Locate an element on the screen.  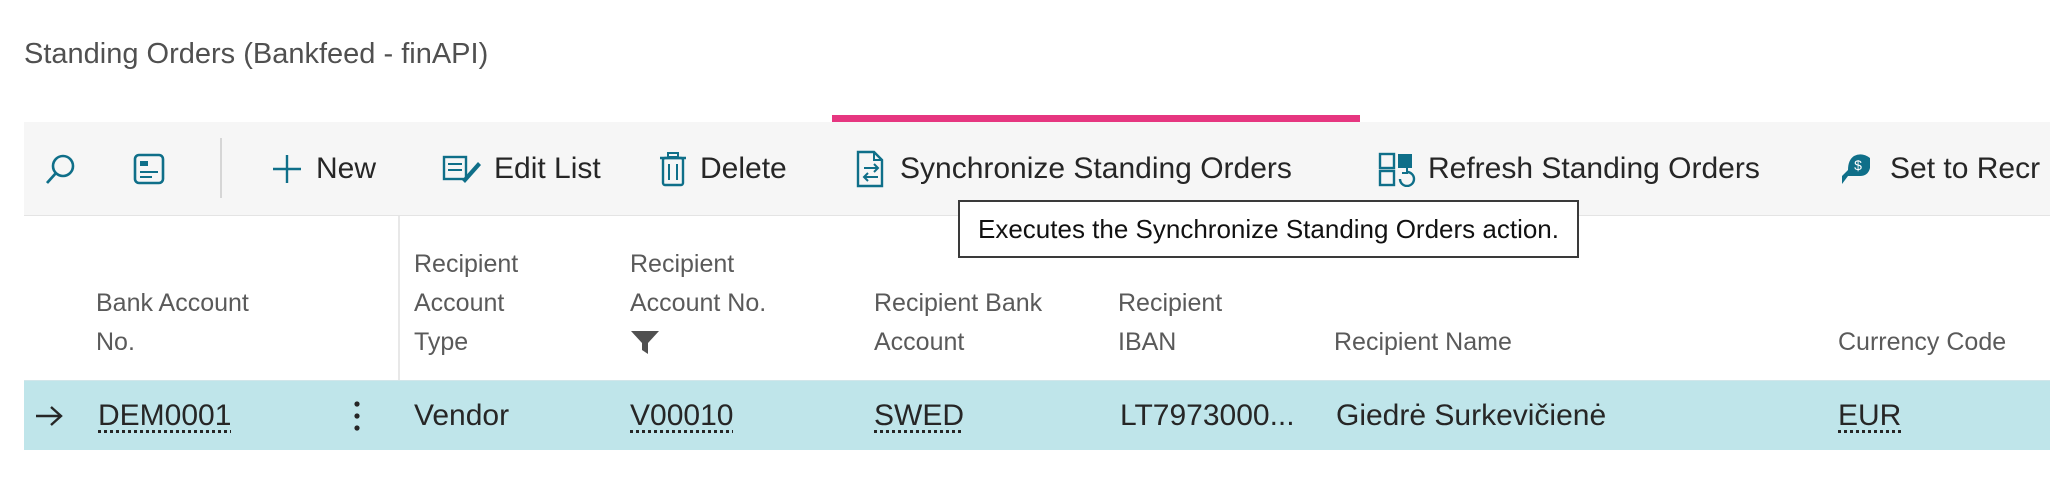
plus-icon is located at coordinates (287, 169).